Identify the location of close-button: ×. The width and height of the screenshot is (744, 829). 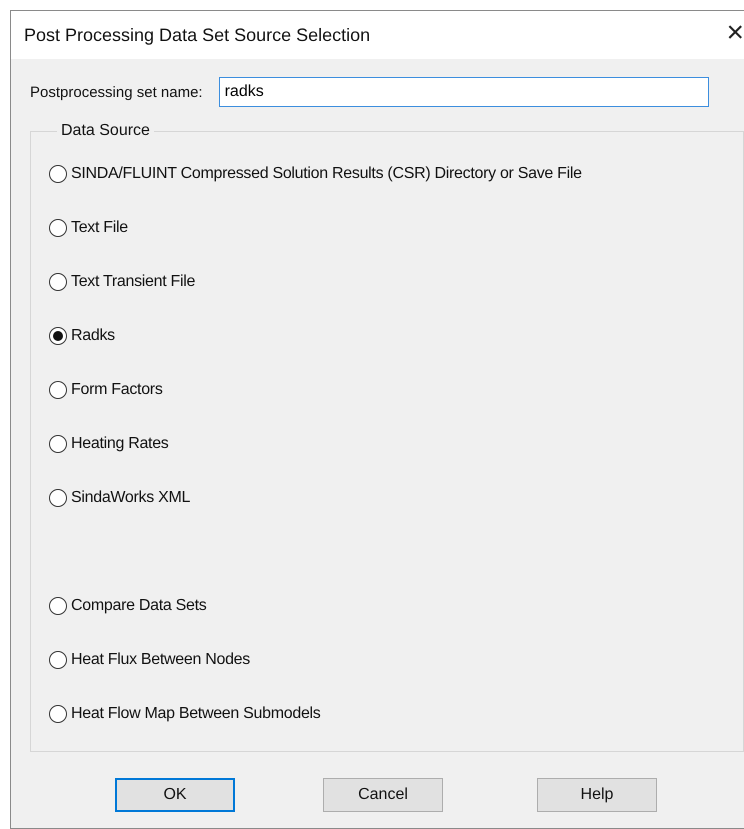
(735, 35).